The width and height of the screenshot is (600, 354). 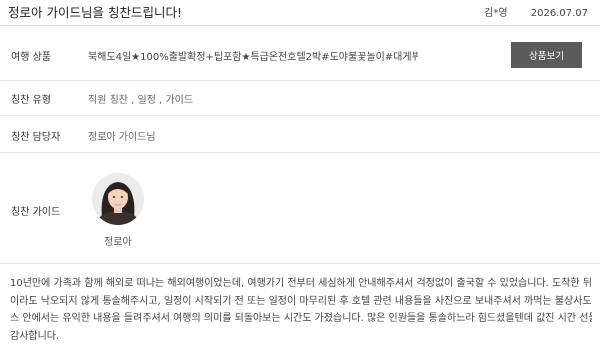 What do you see at coordinates (141, 100) in the screenshot?
I see `praise-type-value: 직원 칭찬 , 일정 , 가이드` at bounding box center [141, 100].